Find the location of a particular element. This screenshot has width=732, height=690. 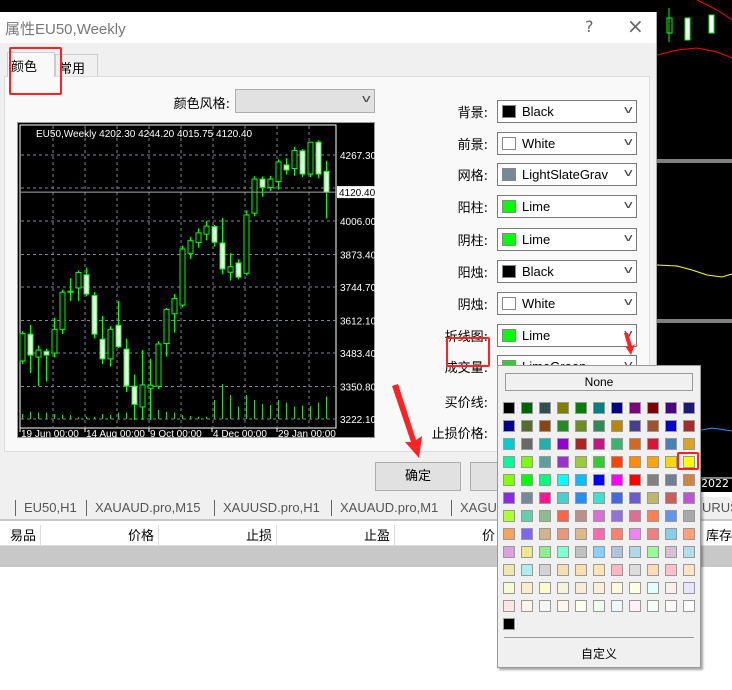

column-header-symbol: 易品种 is located at coordinates (20, 544).